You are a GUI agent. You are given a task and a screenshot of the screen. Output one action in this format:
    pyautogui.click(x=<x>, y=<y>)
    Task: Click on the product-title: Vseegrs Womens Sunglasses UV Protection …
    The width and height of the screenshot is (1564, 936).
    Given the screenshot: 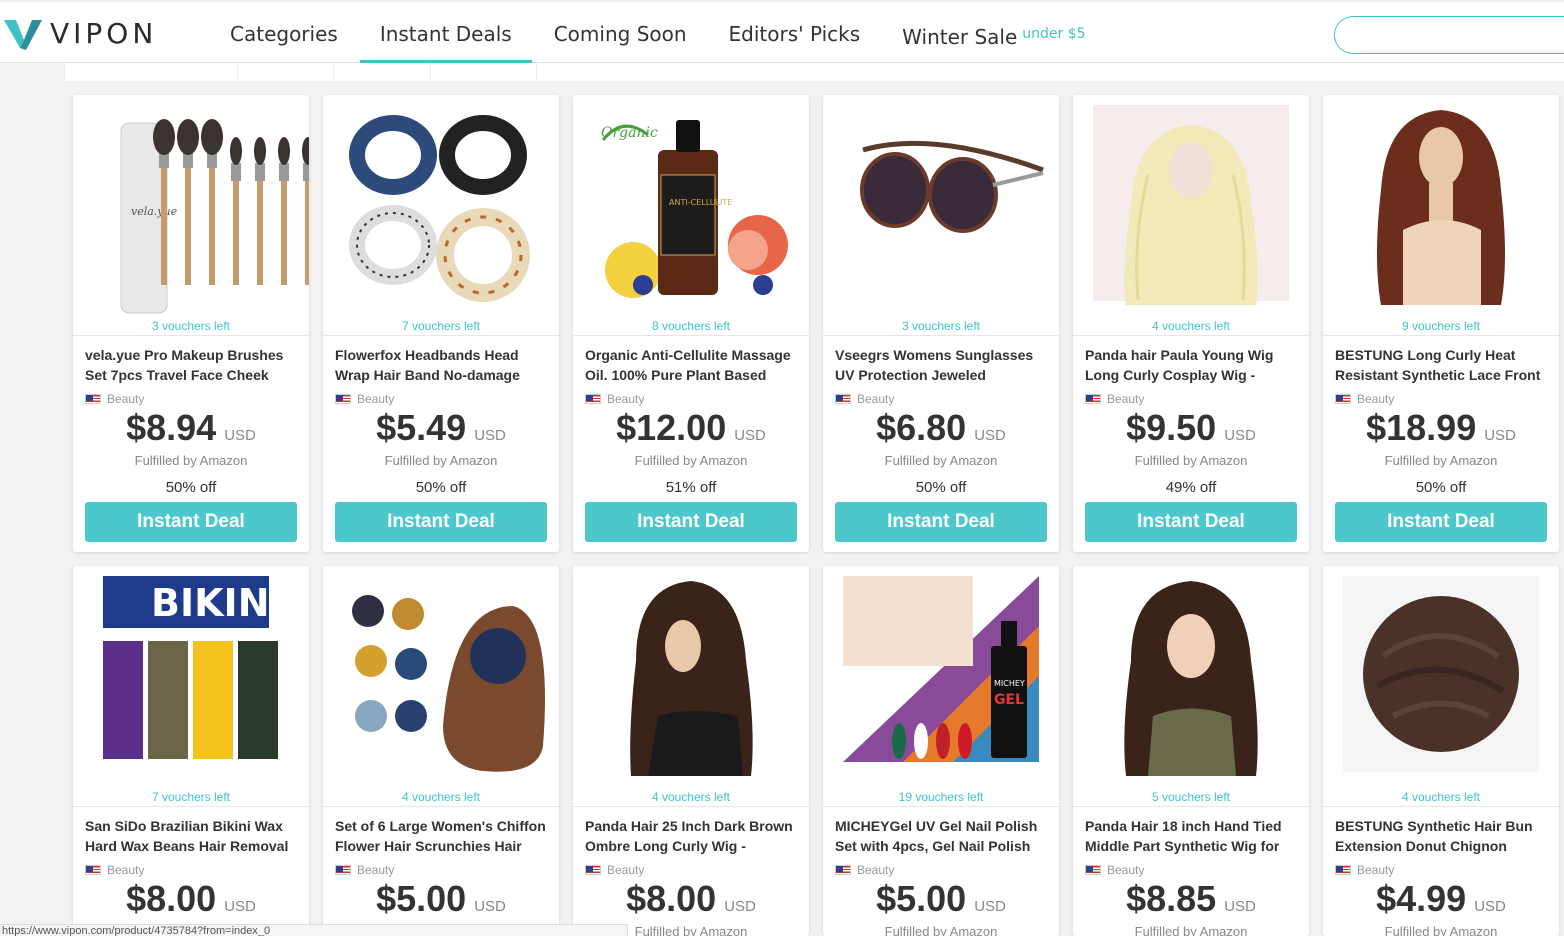 What is the action you would take?
    pyautogui.click(x=942, y=365)
    